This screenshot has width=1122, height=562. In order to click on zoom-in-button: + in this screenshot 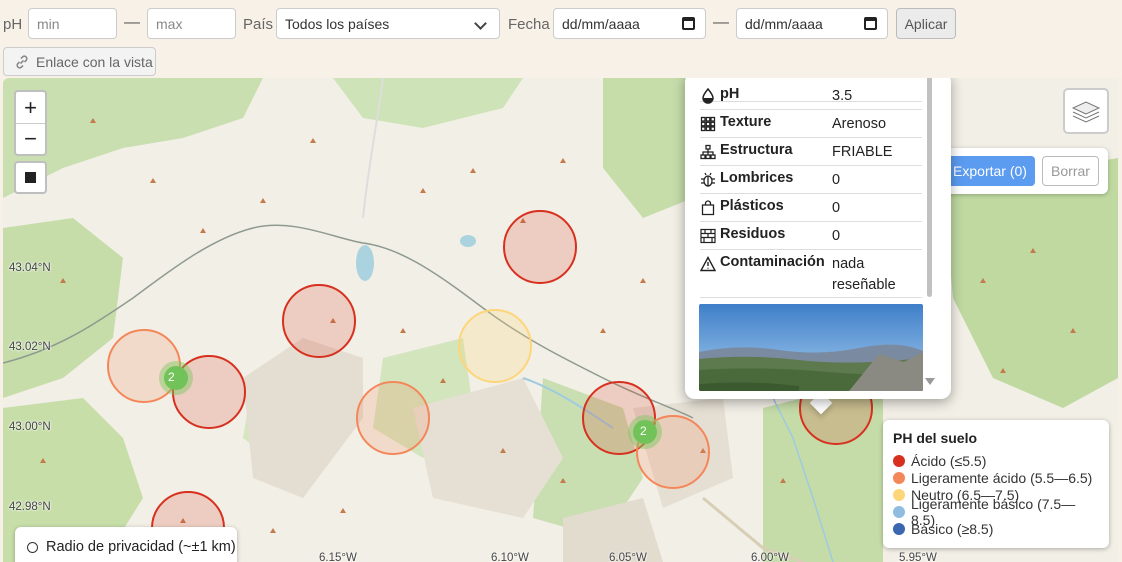, I will do `click(30, 107)`.